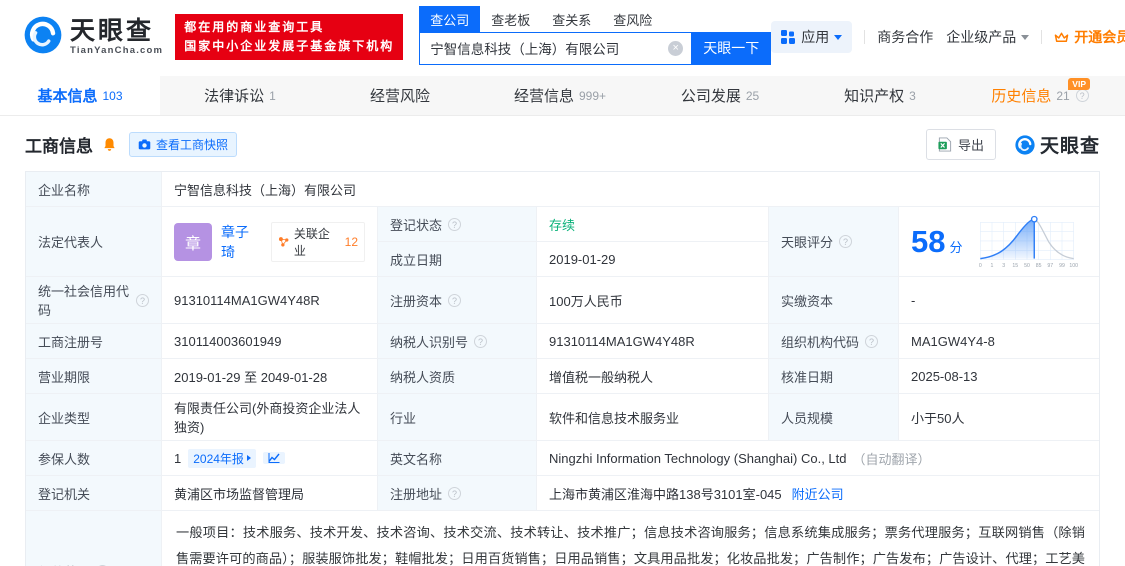 The width and height of the screenshot is (1125, 566). What do you see at coordinates (543, 96) in the screenshot?
I see `tab-label: 经营信息` at bounding box center [543, 96].